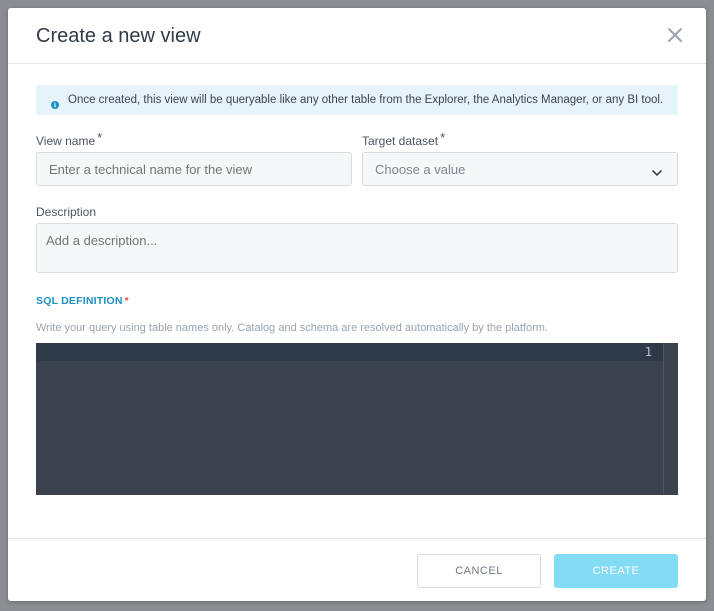  Describe the element at coordinates (67, 419) in the screenshot. I see `editor-gutter` at that location.